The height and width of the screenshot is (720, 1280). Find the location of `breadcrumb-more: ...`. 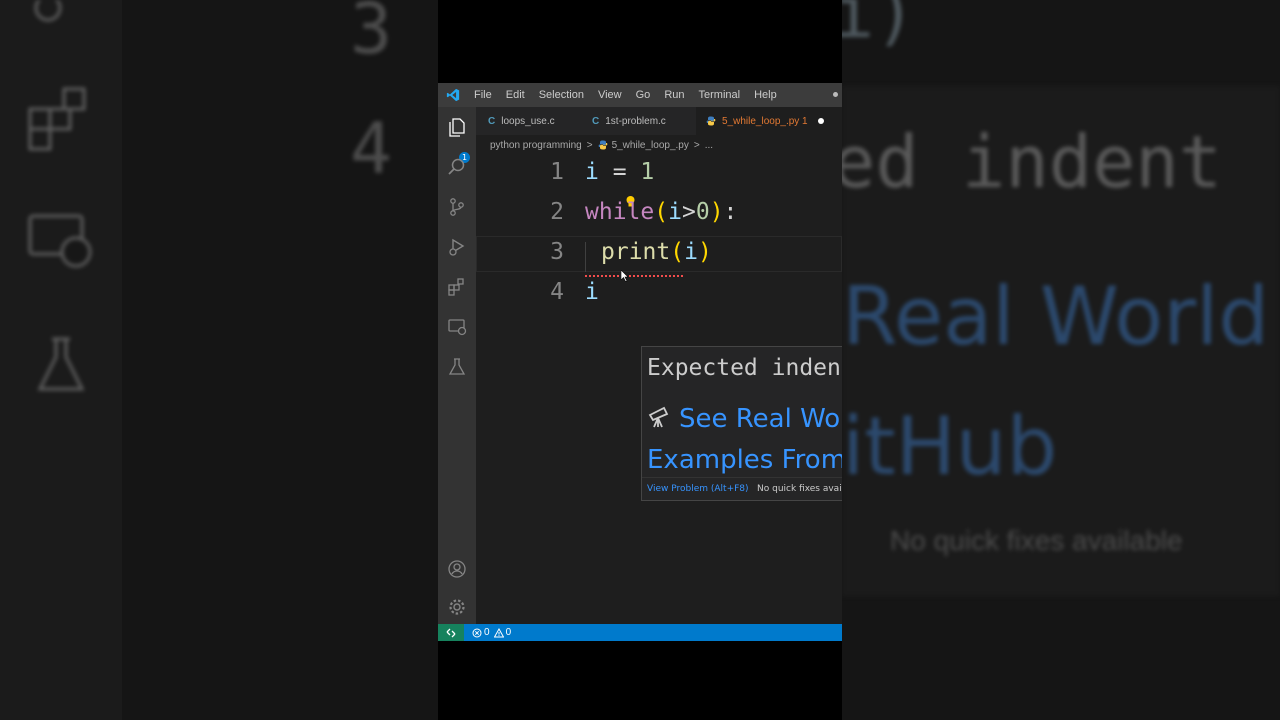

breadcrumb-more: ... is located at coordinates (709, 145).